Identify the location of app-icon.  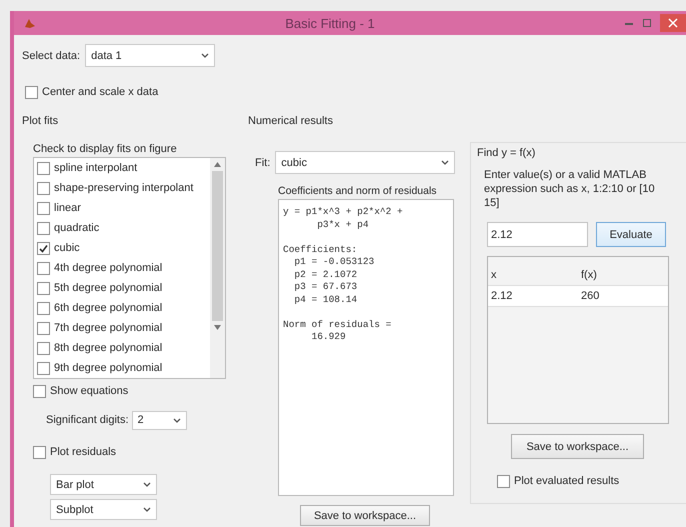
(30, 23).